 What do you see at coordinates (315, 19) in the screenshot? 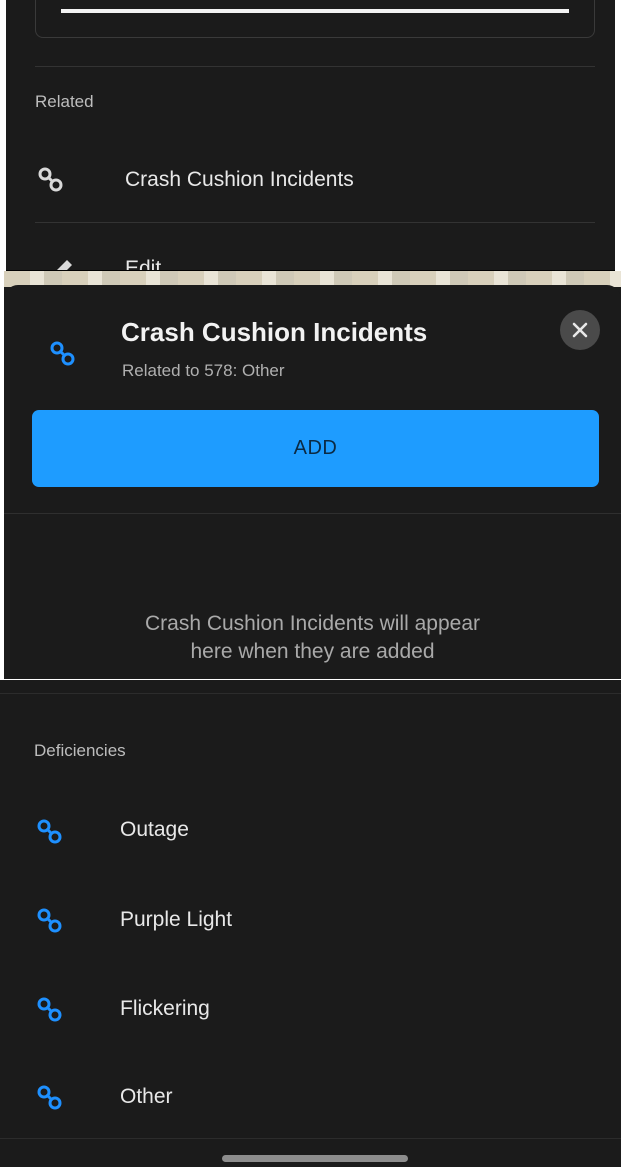
I see `text-input-field` at bounding box center [315, 19].